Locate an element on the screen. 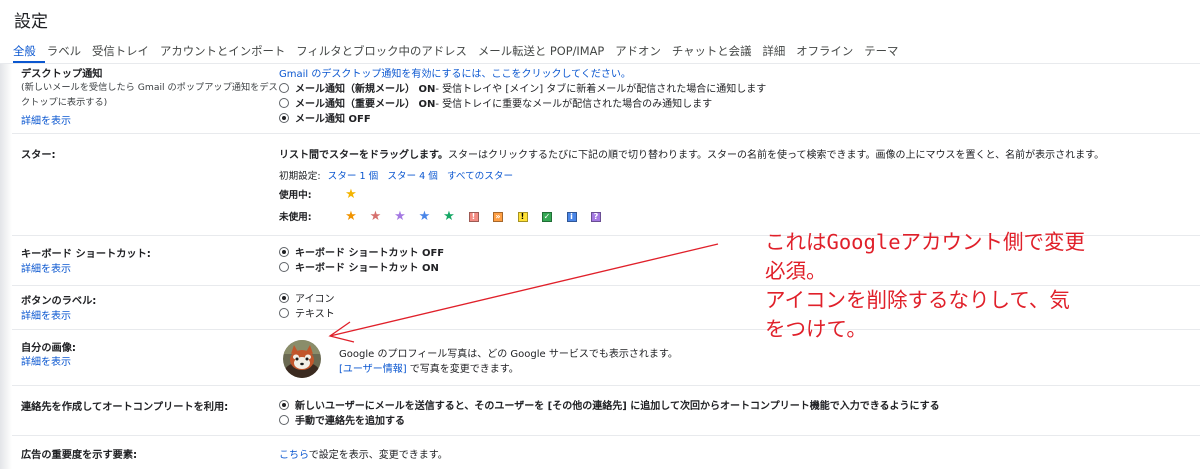 This screenshot has height=469, width=1200. page-title: 設定 is located at coordinates (31, 22).